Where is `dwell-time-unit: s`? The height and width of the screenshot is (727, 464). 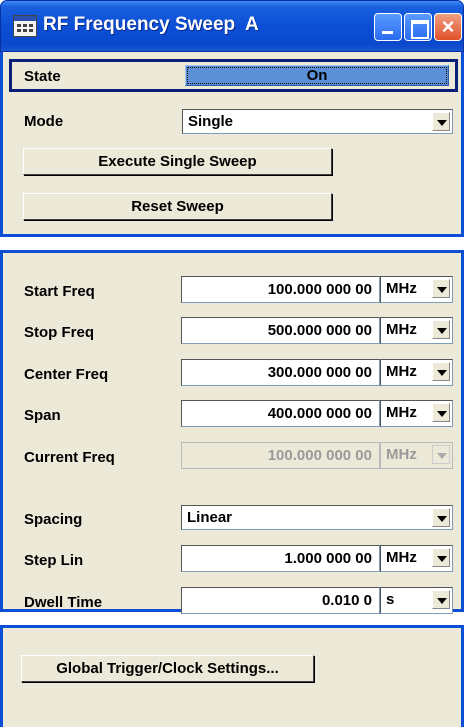 dwell-time-unit: s is located at coordinates (390, 599).